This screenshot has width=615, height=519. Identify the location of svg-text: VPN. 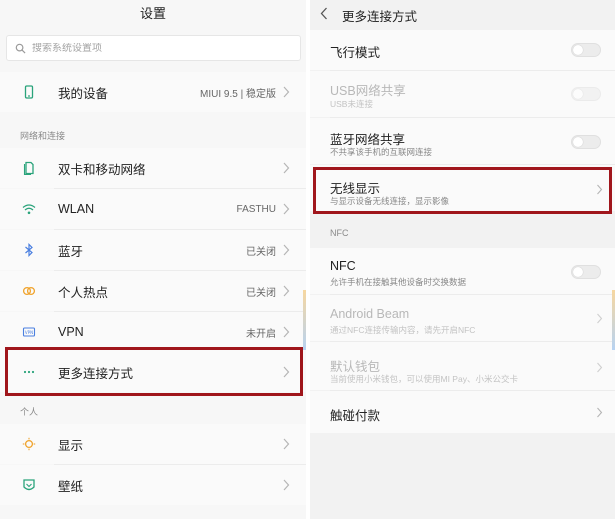
(29, 332).